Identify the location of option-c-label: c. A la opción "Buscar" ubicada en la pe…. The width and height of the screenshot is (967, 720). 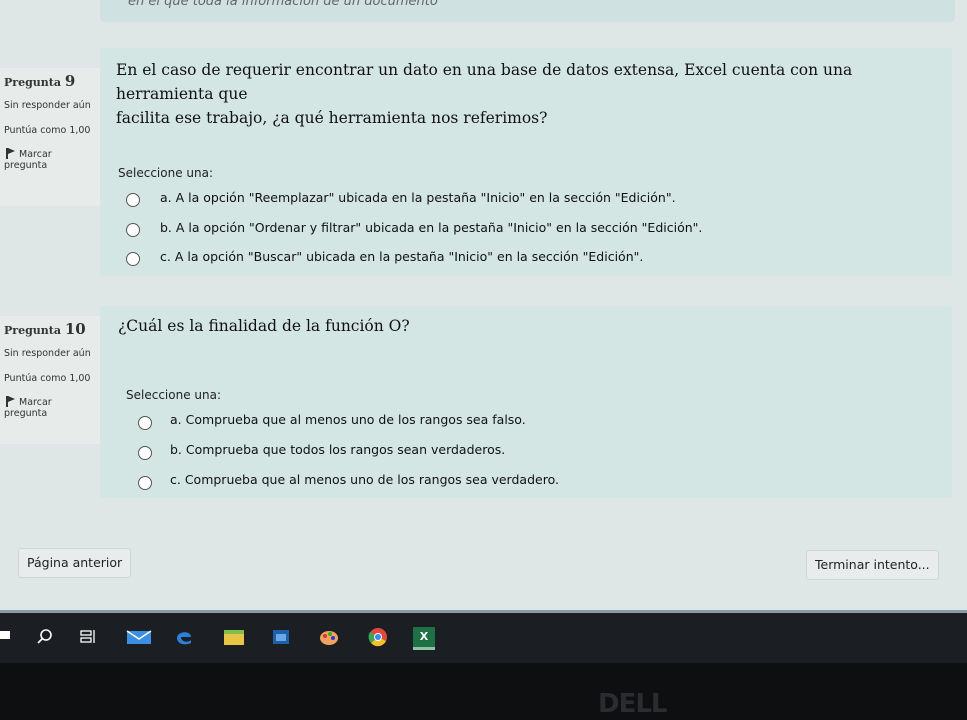
(401, 256).